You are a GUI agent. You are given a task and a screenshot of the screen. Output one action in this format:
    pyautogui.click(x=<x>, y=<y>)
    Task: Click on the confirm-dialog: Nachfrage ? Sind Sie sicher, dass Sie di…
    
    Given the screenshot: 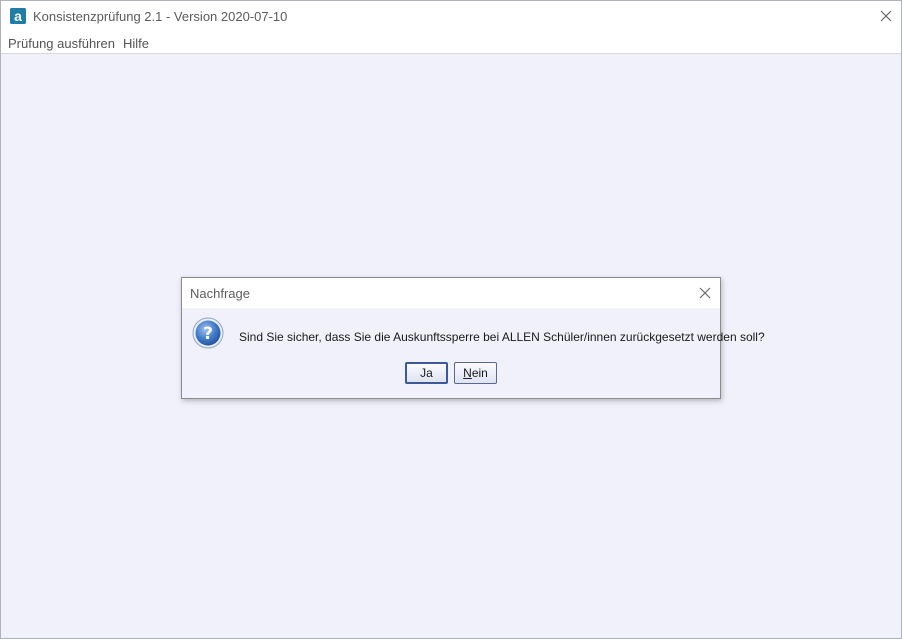 What is the action you would take?
    pyautogui.click(x=473, y=338)
    